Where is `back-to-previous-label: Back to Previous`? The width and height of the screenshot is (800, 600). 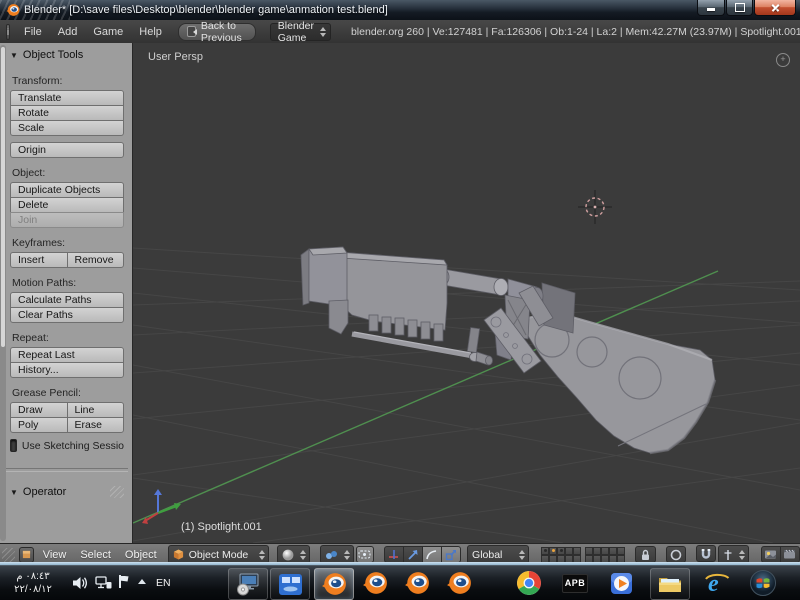 back-to-previous-label: Back to Previous is located at coordinates (221, 31).